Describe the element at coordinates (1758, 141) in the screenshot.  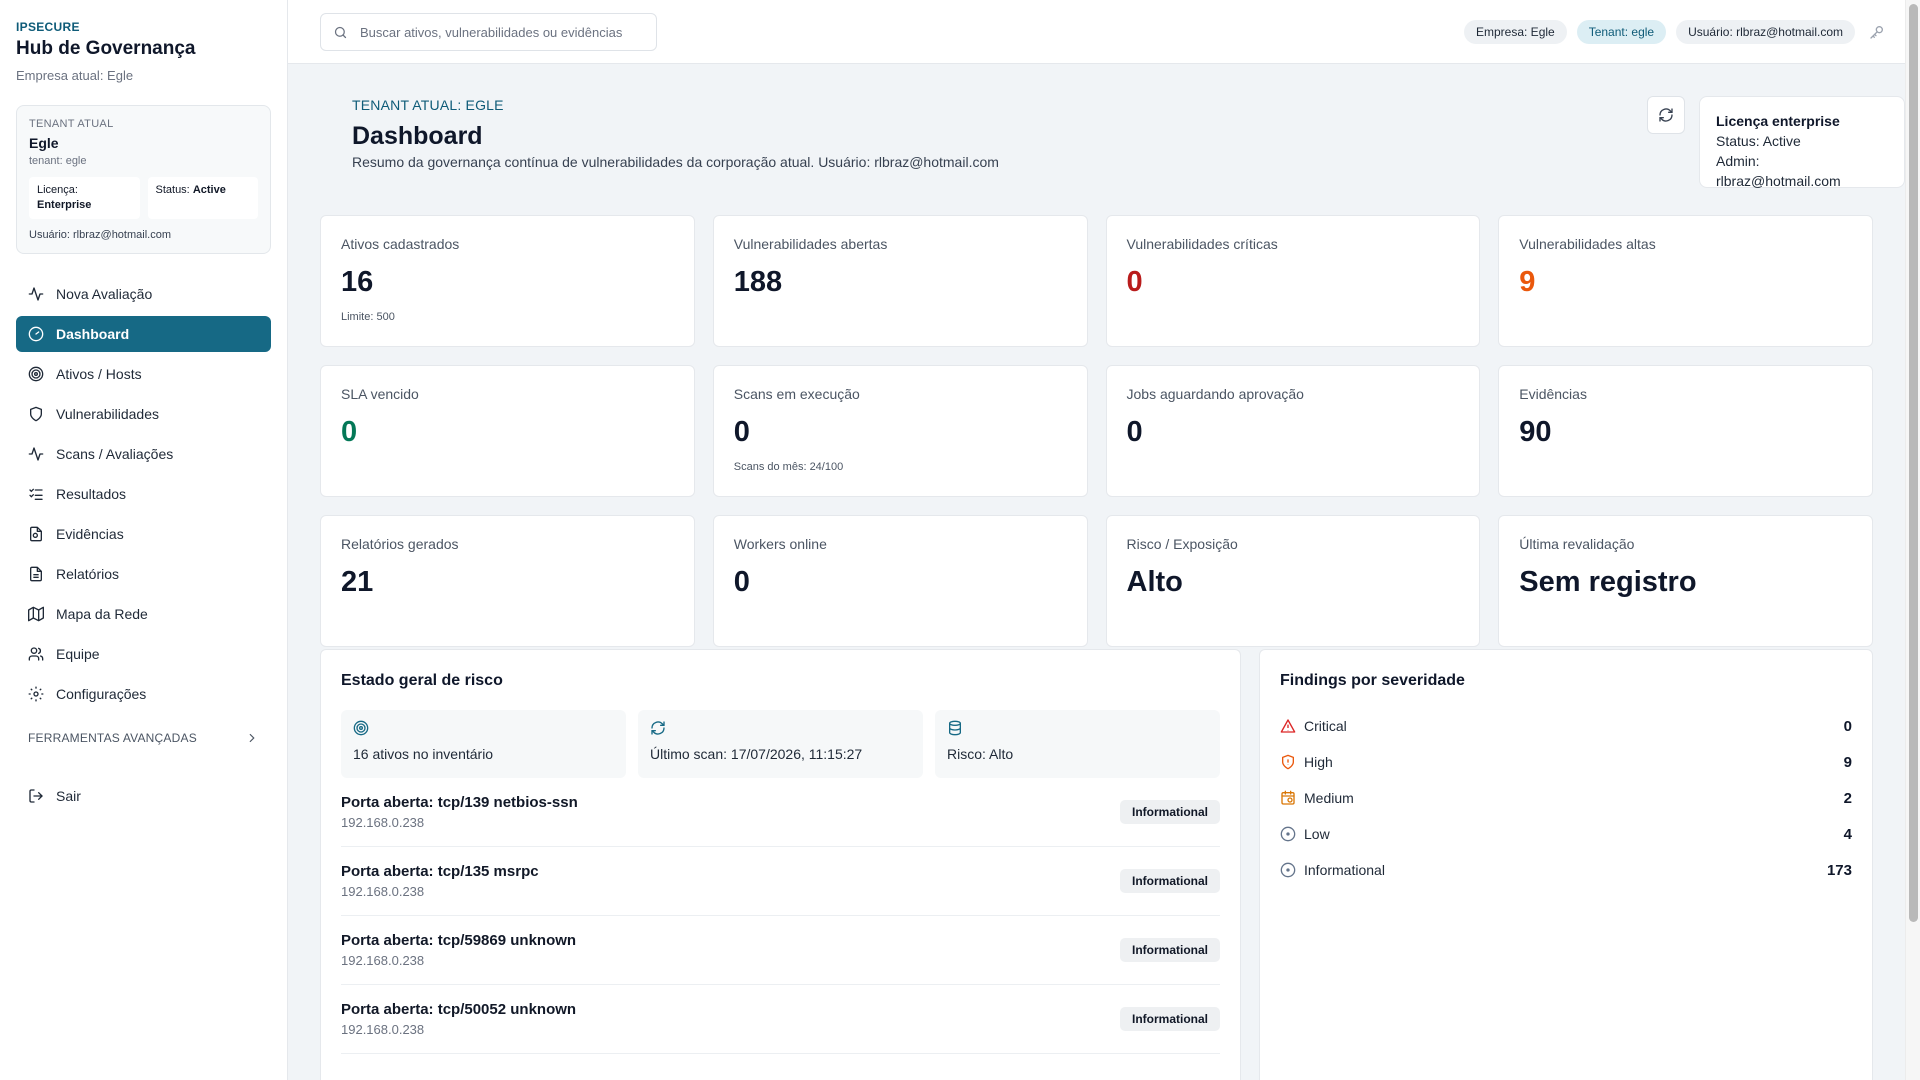
I see `license-status: Status: Active` at that location.